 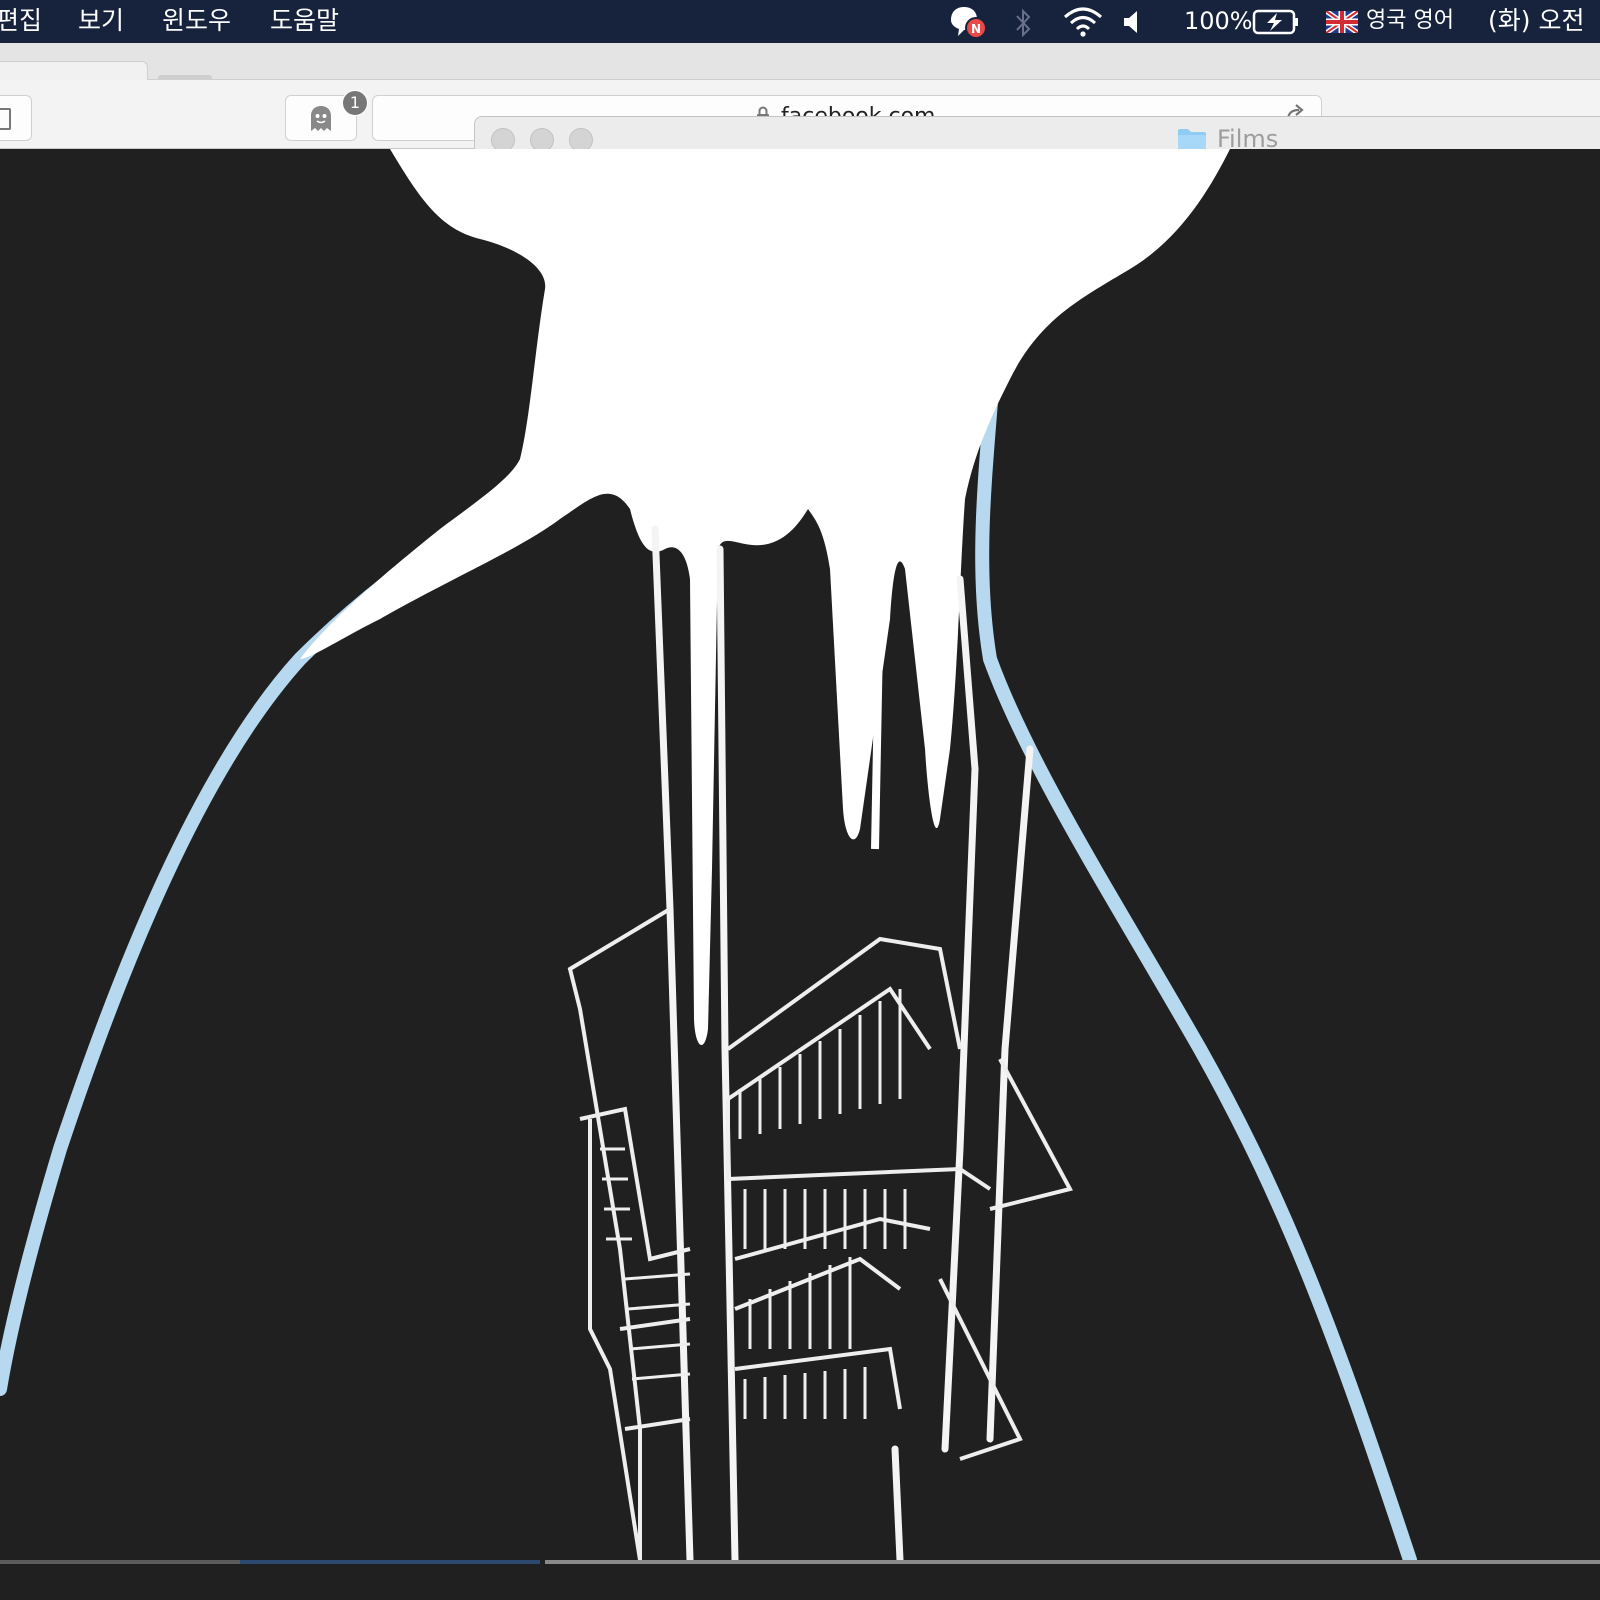 What do you see at coordinates (16, 118) in the screenshot?
I see `sidebar-button` at bounding box center [16, 118].